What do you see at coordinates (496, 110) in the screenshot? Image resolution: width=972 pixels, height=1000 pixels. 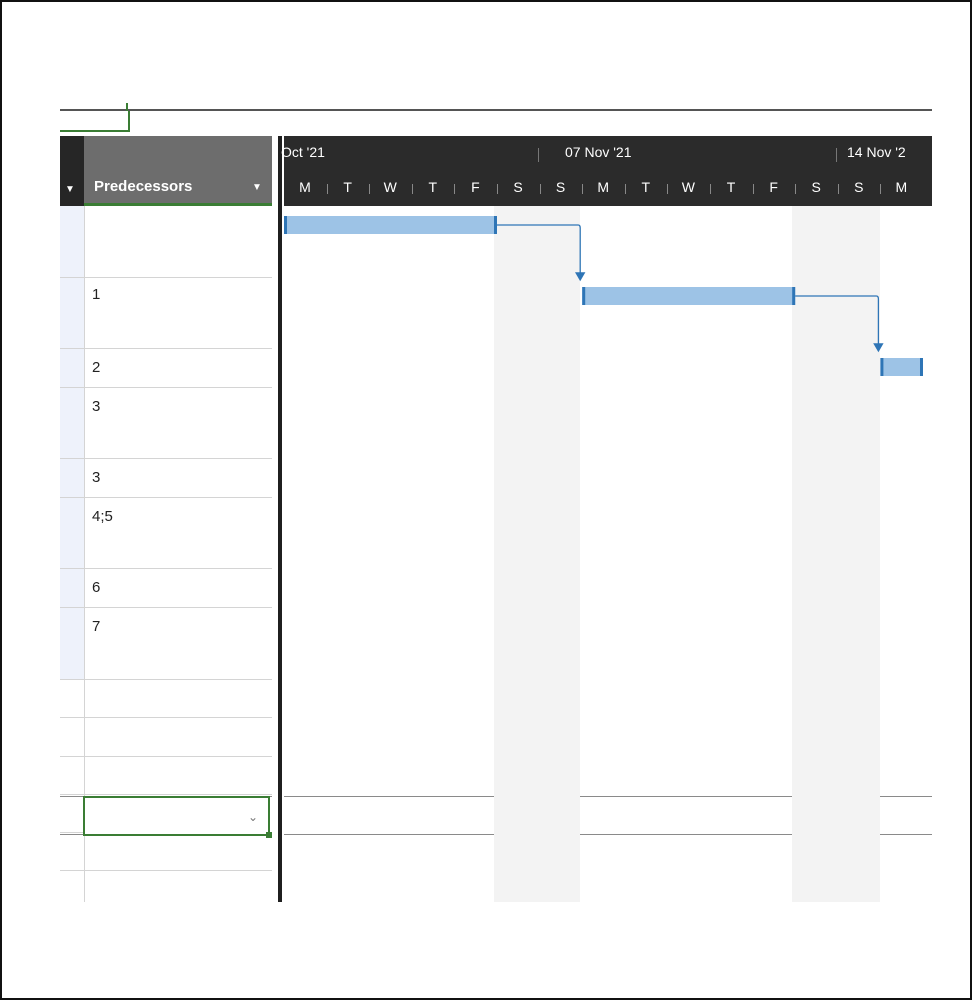 I see `ribbon-separator` at bounding box center [496, 110].